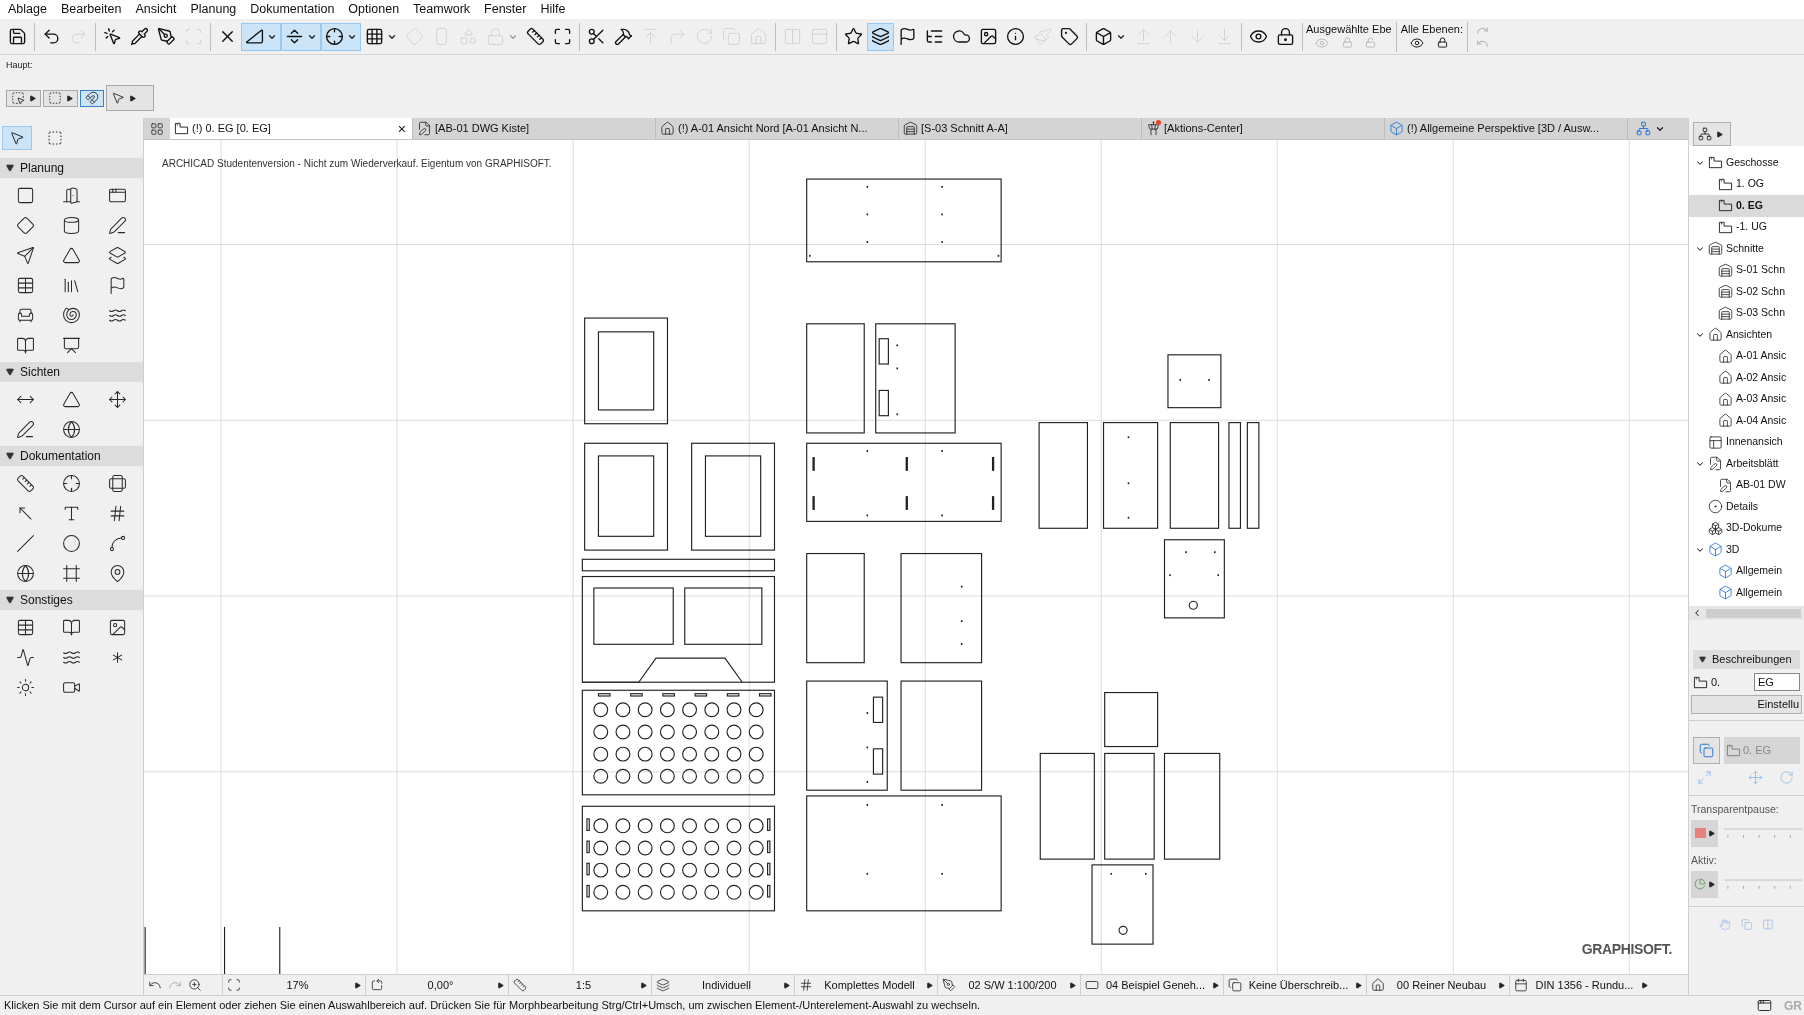  I want to click on document-tab: (!) 0. EG [0. EG] ×, so click(291, 128).